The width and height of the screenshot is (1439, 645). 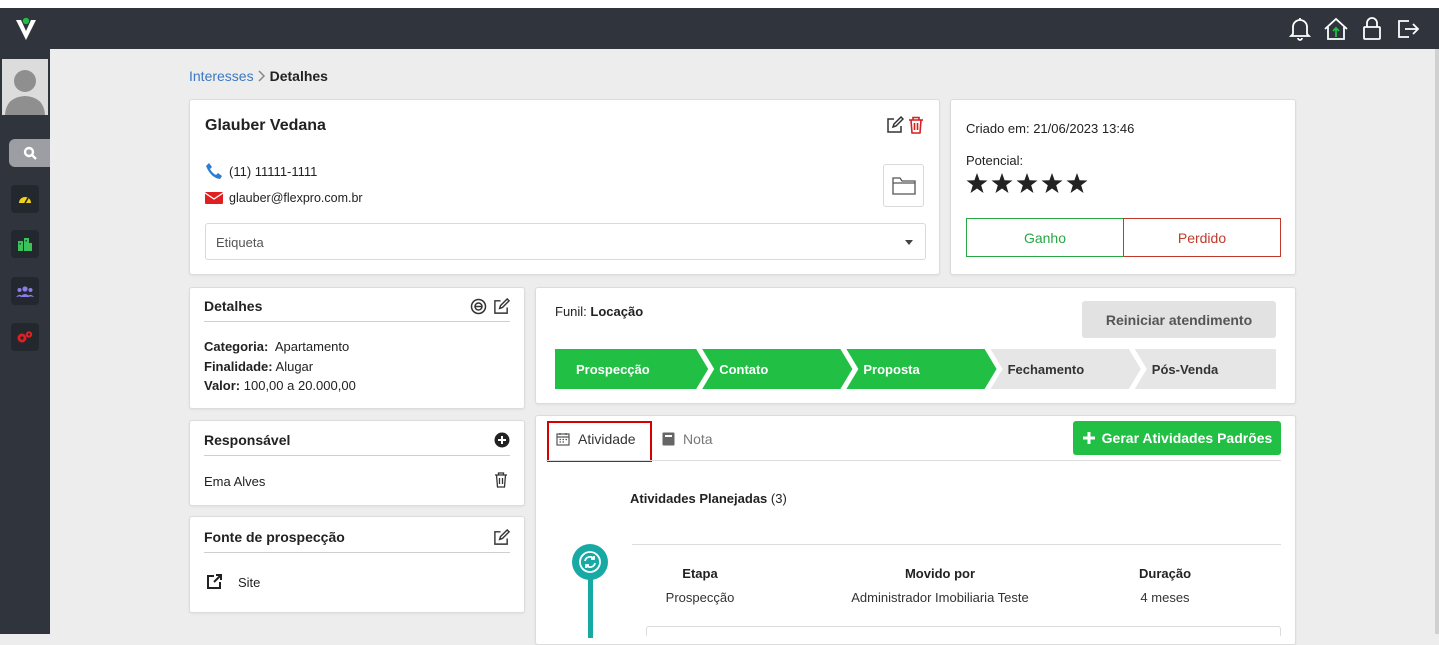 What do you see at coordinates (1185, 369) in the screenshot?
I see `funnel-stage-label: Pós-Venda` at bounding box center [1185, 369].